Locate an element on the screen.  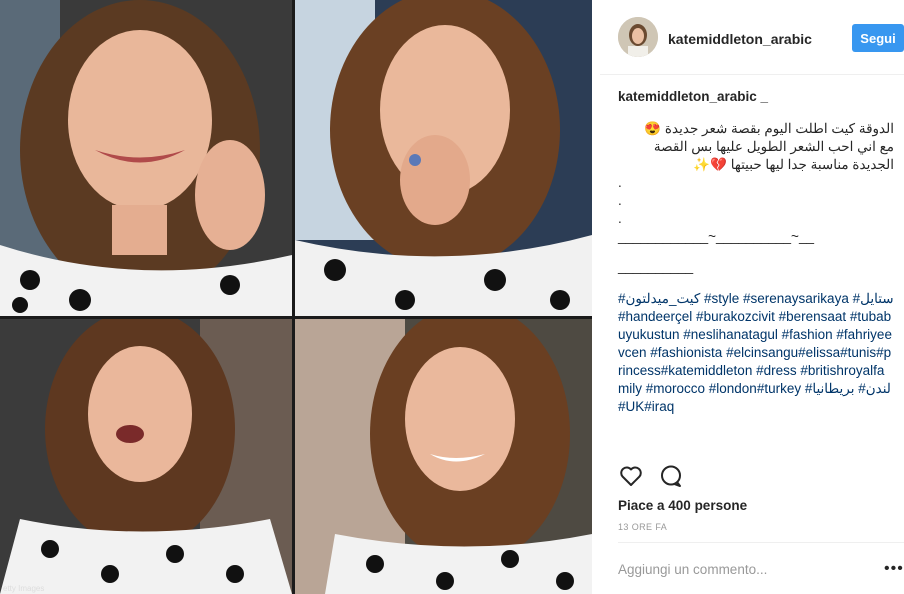
post-actions is located at coordinates (756, 476).